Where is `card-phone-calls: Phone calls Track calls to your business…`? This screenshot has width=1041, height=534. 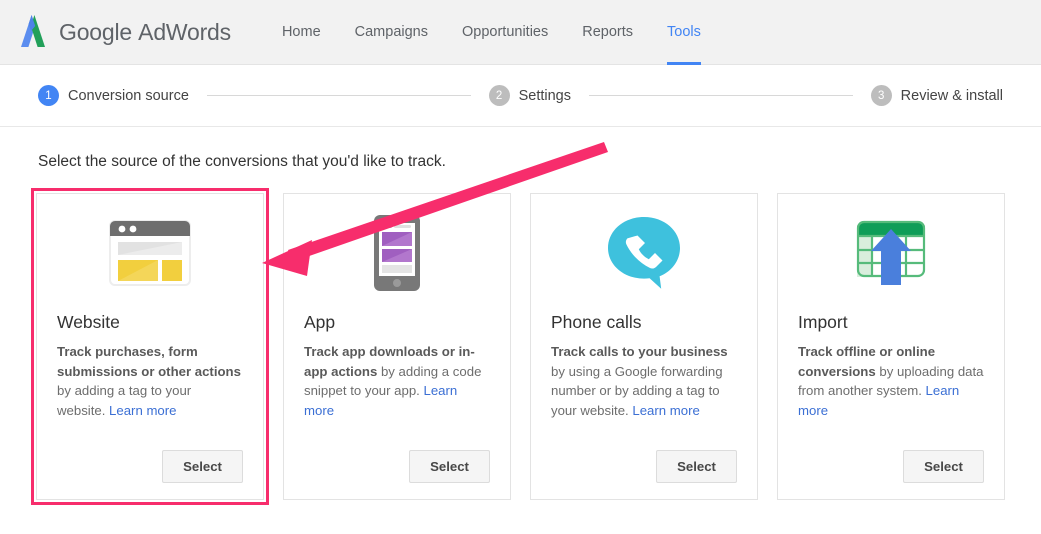
card-phone-calls: Phone calls Track calls to your business… is located at coordinates (644, 346).